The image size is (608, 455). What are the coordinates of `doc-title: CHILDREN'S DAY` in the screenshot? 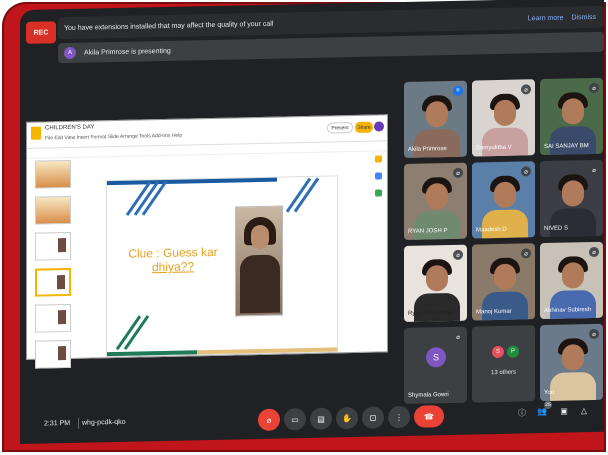 It's located at (70, 128).